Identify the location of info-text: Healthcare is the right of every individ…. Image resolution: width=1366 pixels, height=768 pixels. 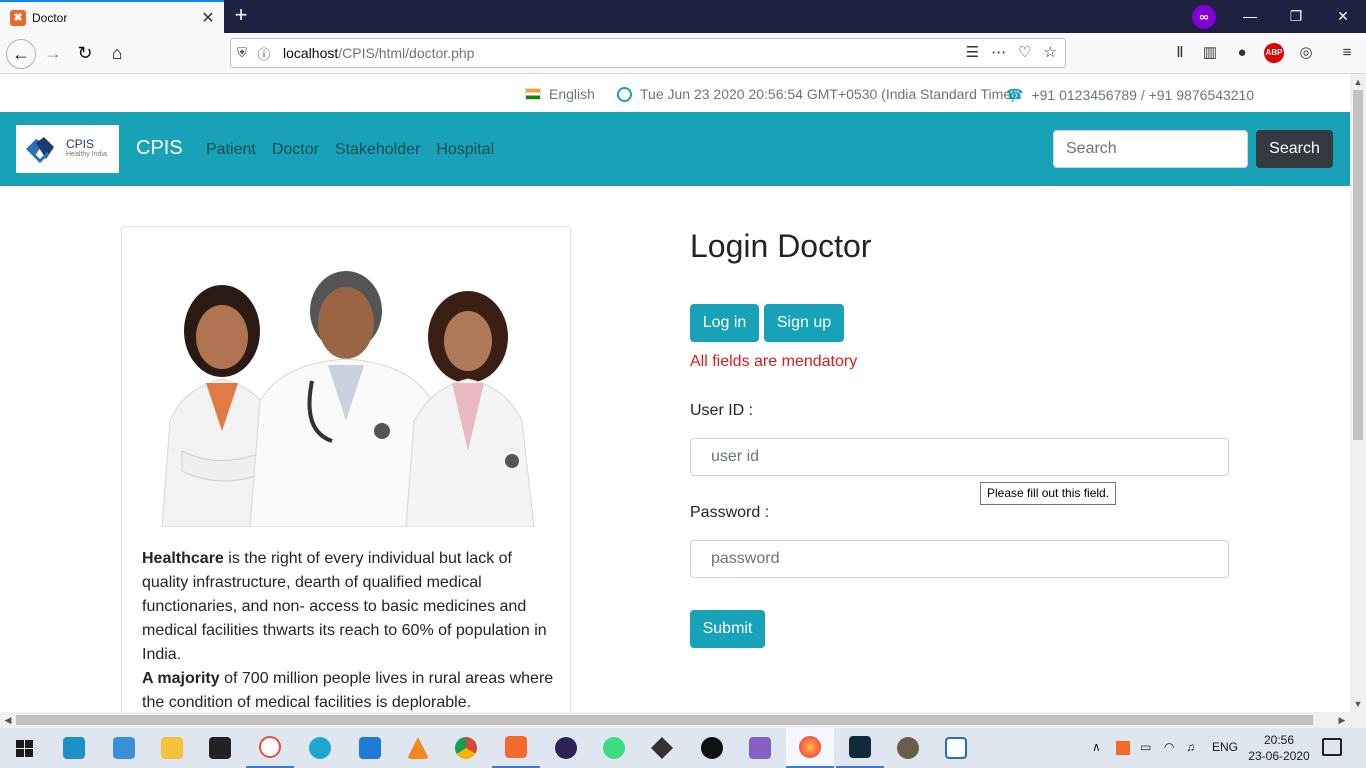
(348, 629).